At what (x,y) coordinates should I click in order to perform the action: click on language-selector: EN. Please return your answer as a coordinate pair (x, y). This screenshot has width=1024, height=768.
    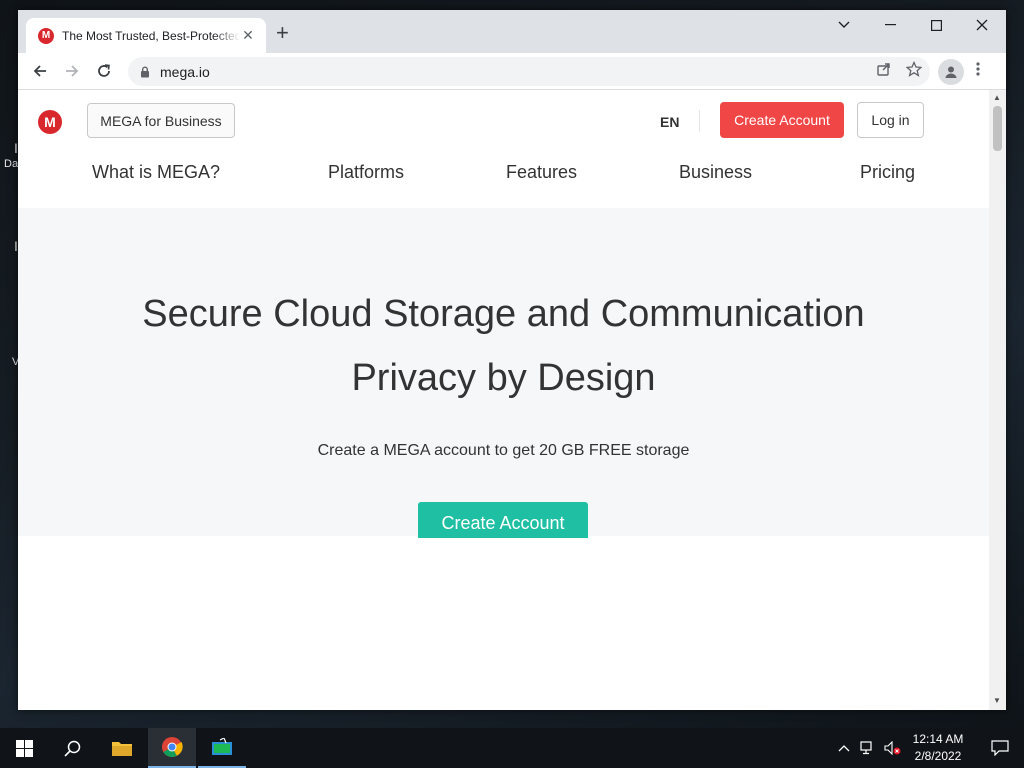
    Looking at the image, I should click on (669, 122).